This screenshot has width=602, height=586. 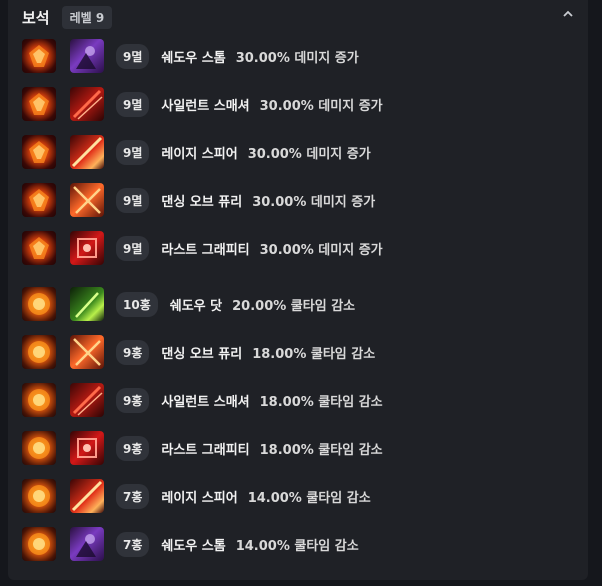 I want to click on gem-row: 9멸 쉐도우 스톰 30.00% 데미지 증가, so click(x=190, y=56).